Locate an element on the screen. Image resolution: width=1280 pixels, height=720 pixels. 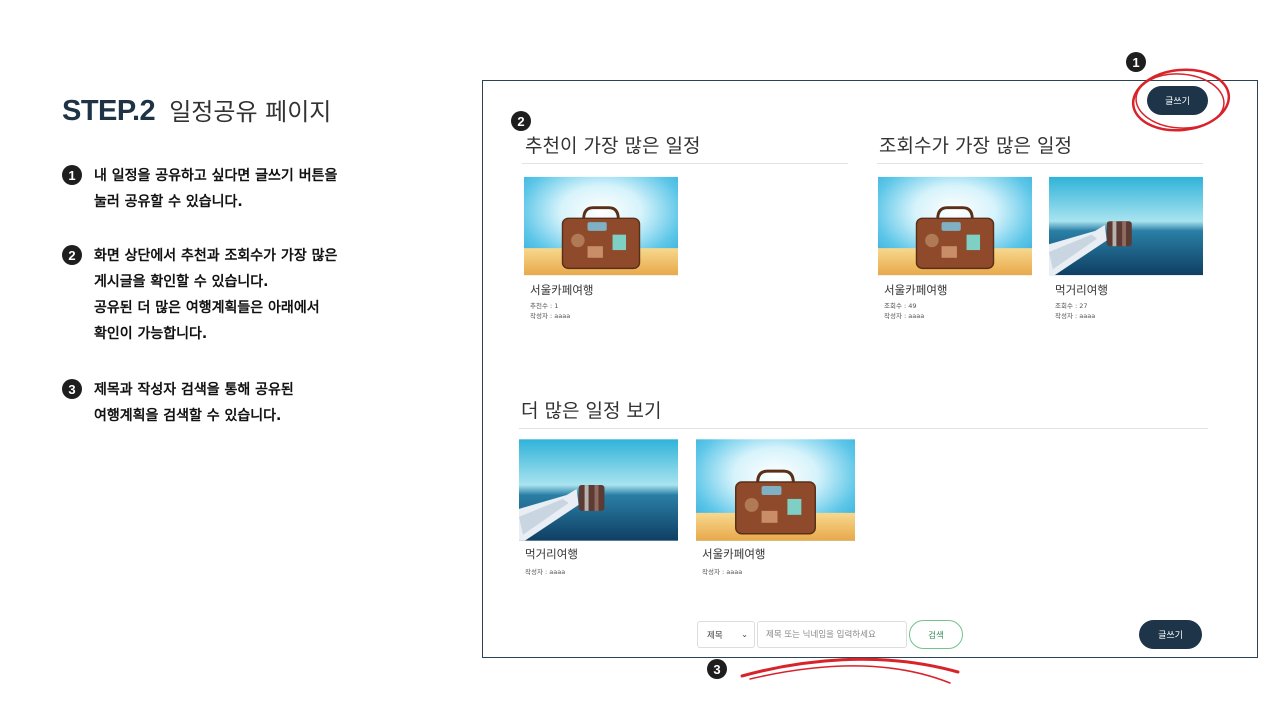
marker-1-icon: 1 is located at coordinates (1136, 62).